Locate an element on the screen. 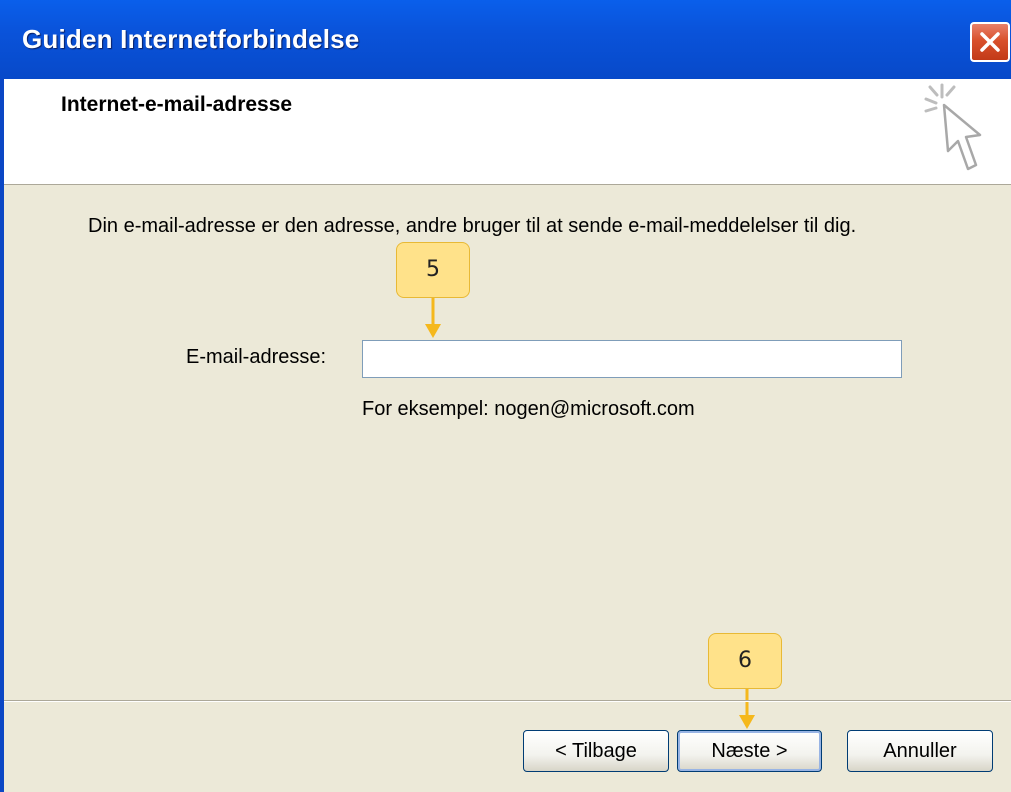 This screenshot has width=1011, height=792. callout-6: 6 is located at coordinates (745, 661).